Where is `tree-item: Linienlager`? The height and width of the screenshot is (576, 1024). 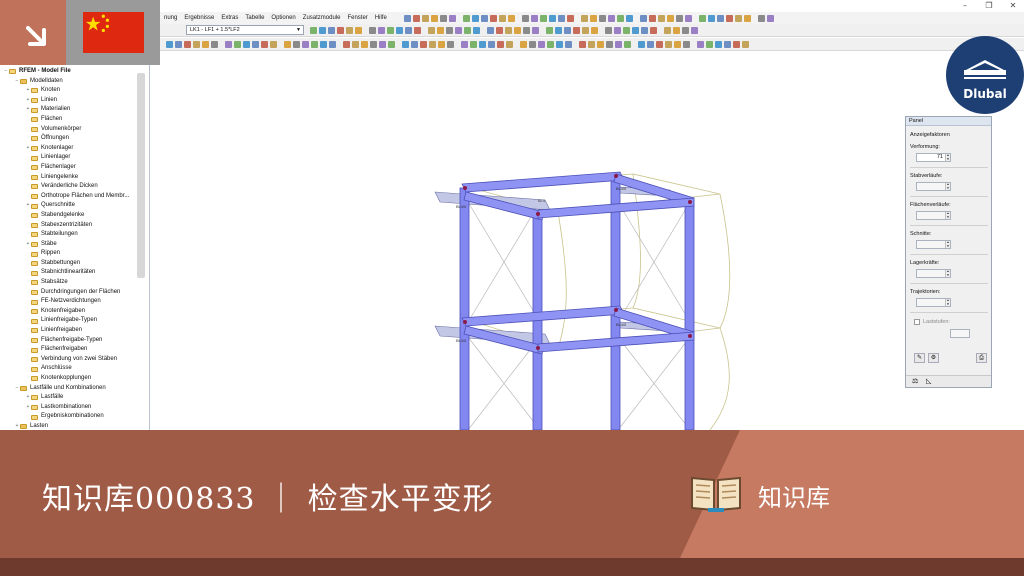
tree-item: Linienlager is located at coordinates (66, 158).